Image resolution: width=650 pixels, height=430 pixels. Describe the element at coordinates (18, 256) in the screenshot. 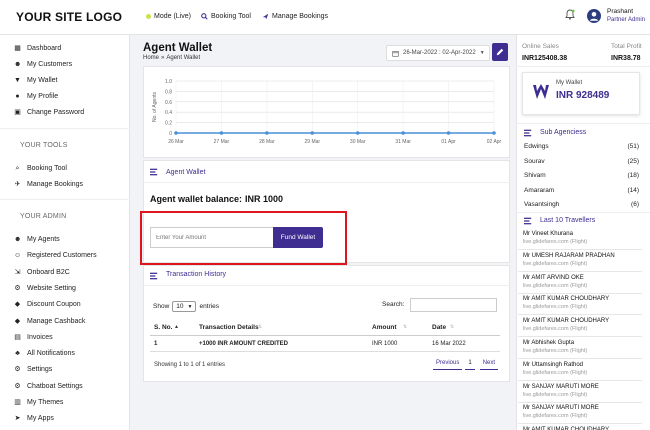

I see `customers-icon: ☺` at that location.